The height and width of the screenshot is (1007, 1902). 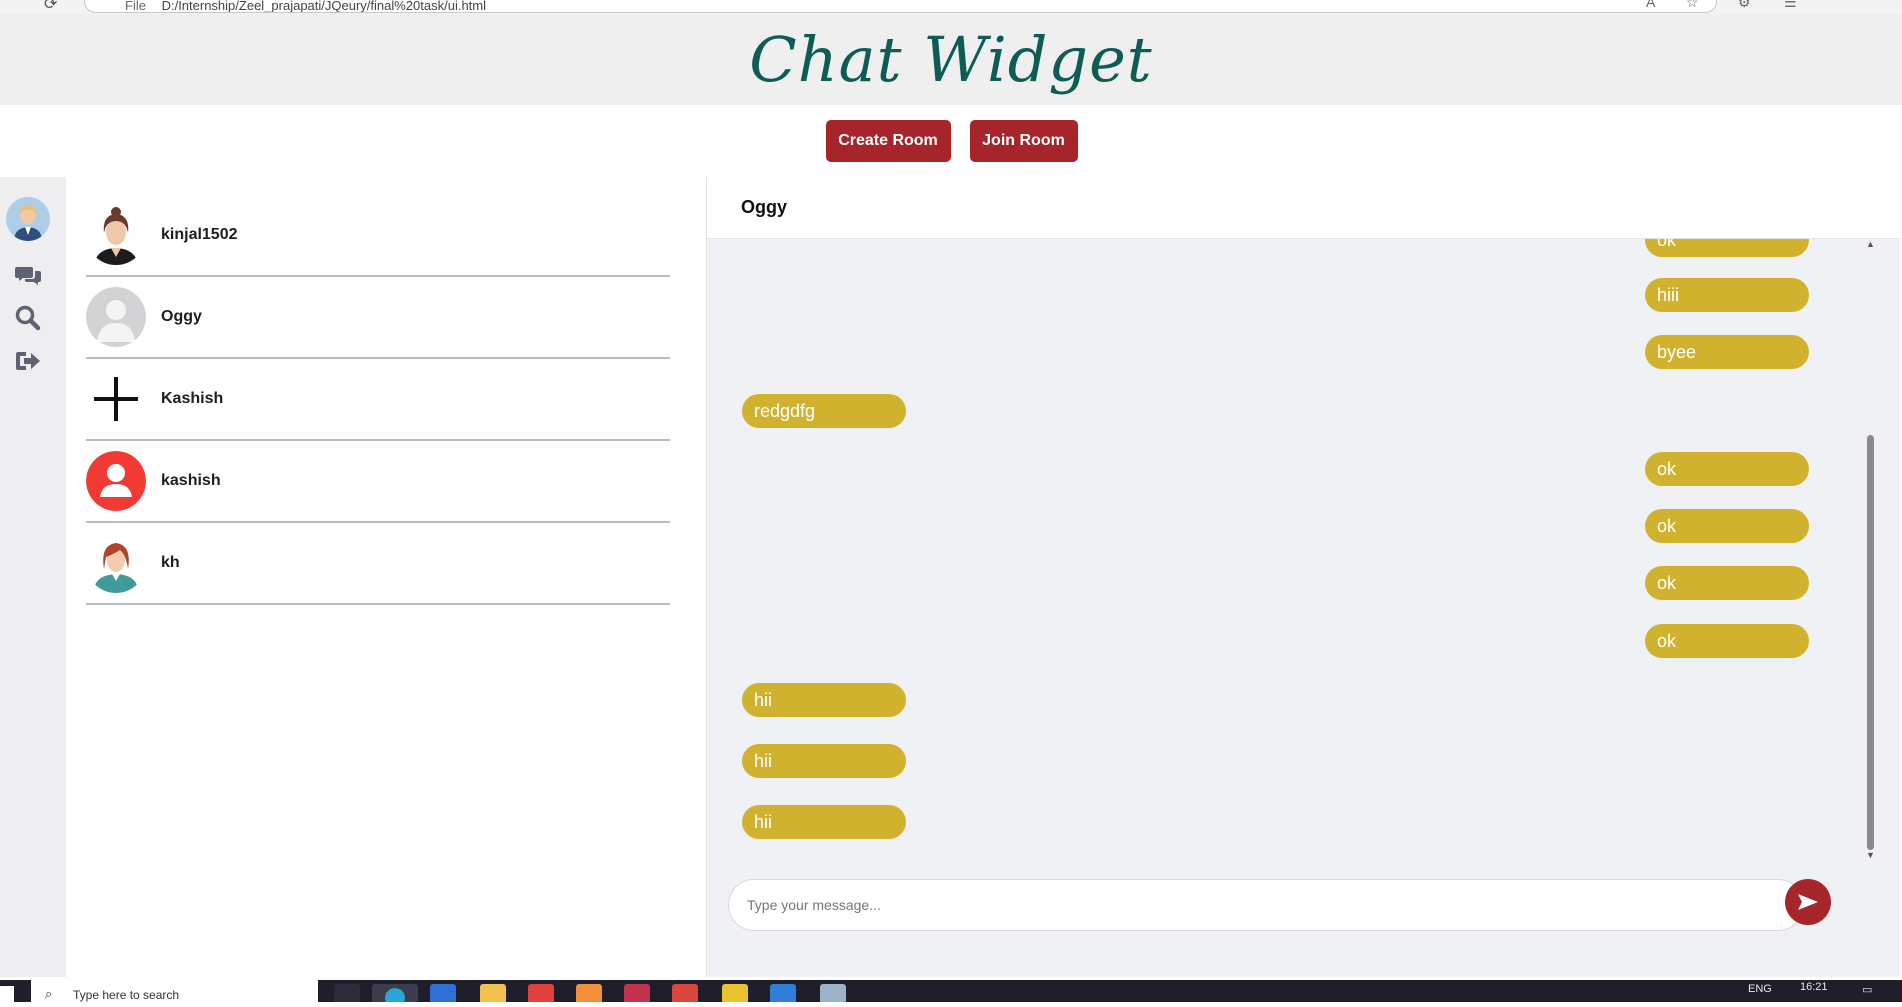 I want to click on join-room-button: Join Room, so click(x=1023, y=141).